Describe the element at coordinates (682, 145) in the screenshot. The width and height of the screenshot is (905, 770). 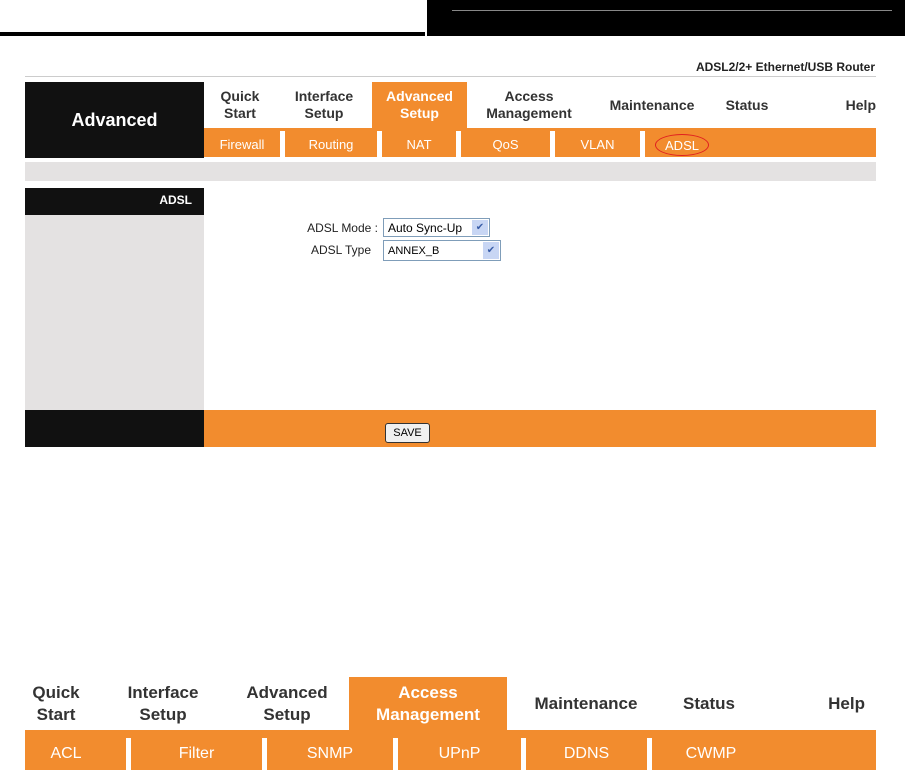
I see `subnav-adsl: ADSL` at that location.